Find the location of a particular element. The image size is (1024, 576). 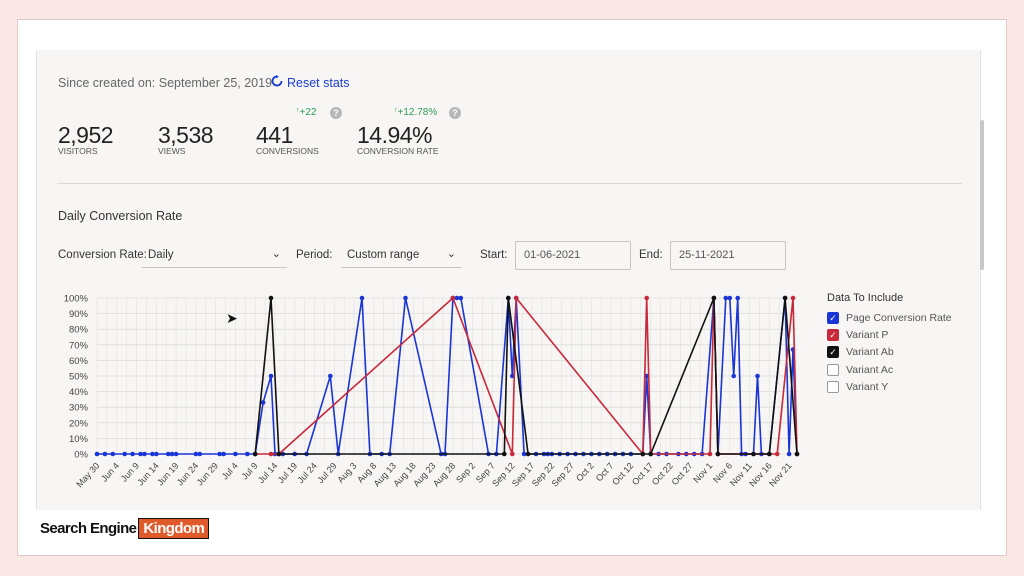

legend-item: ✓ Variant Ab is located at coordinates (889, 352).